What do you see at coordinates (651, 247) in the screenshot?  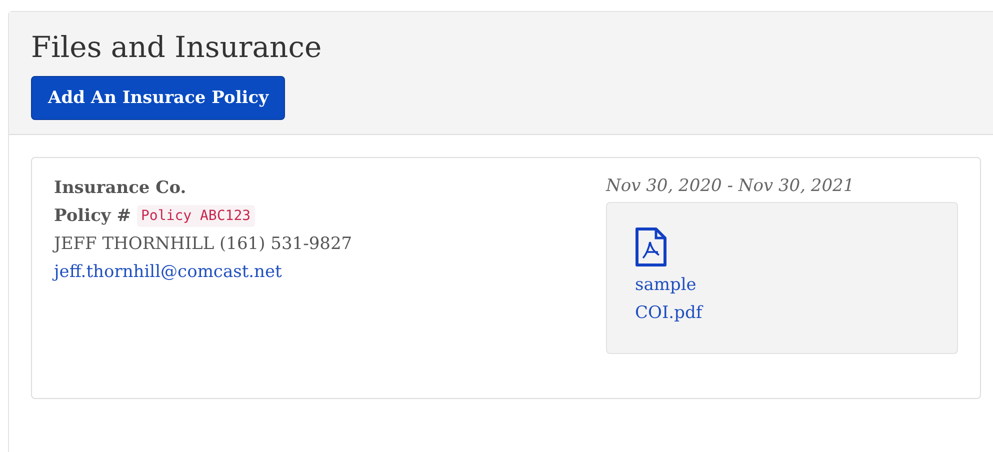 I see `pdf-file-icon` at bounding box center [651, 247].